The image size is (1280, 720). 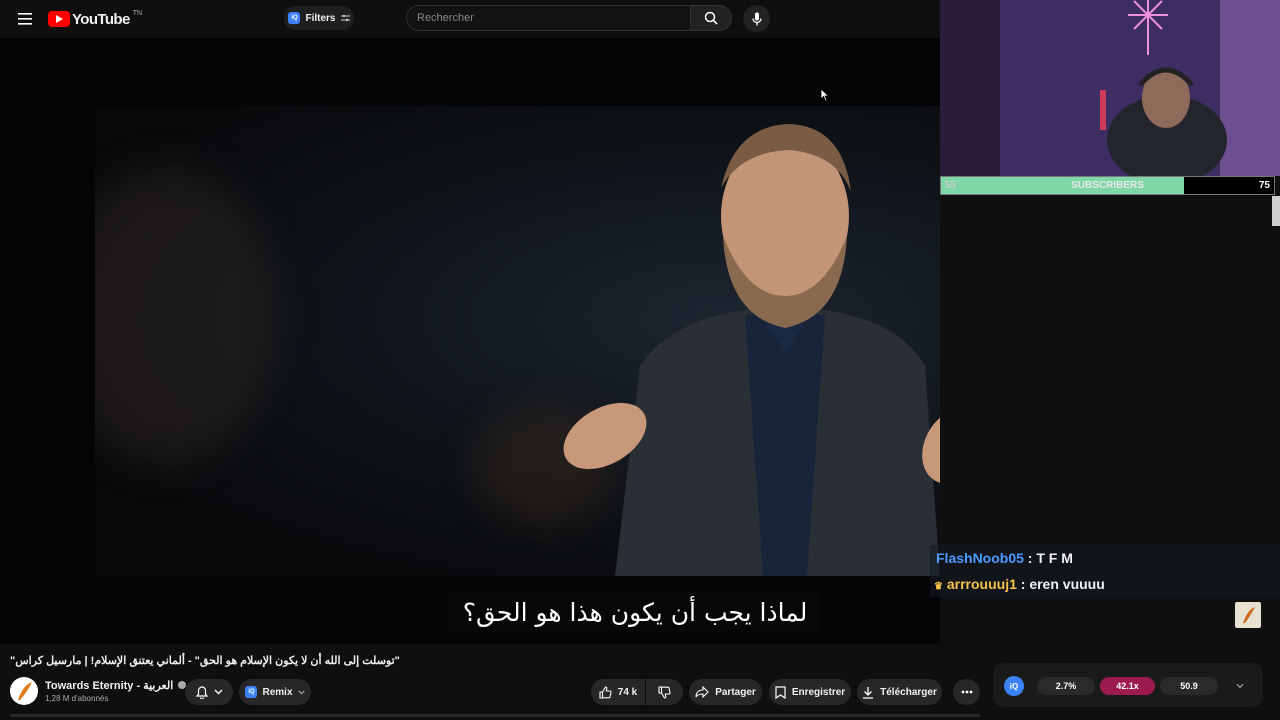 I want to click on youtube-logo: YouTube TN, so click(x=95, y=19).